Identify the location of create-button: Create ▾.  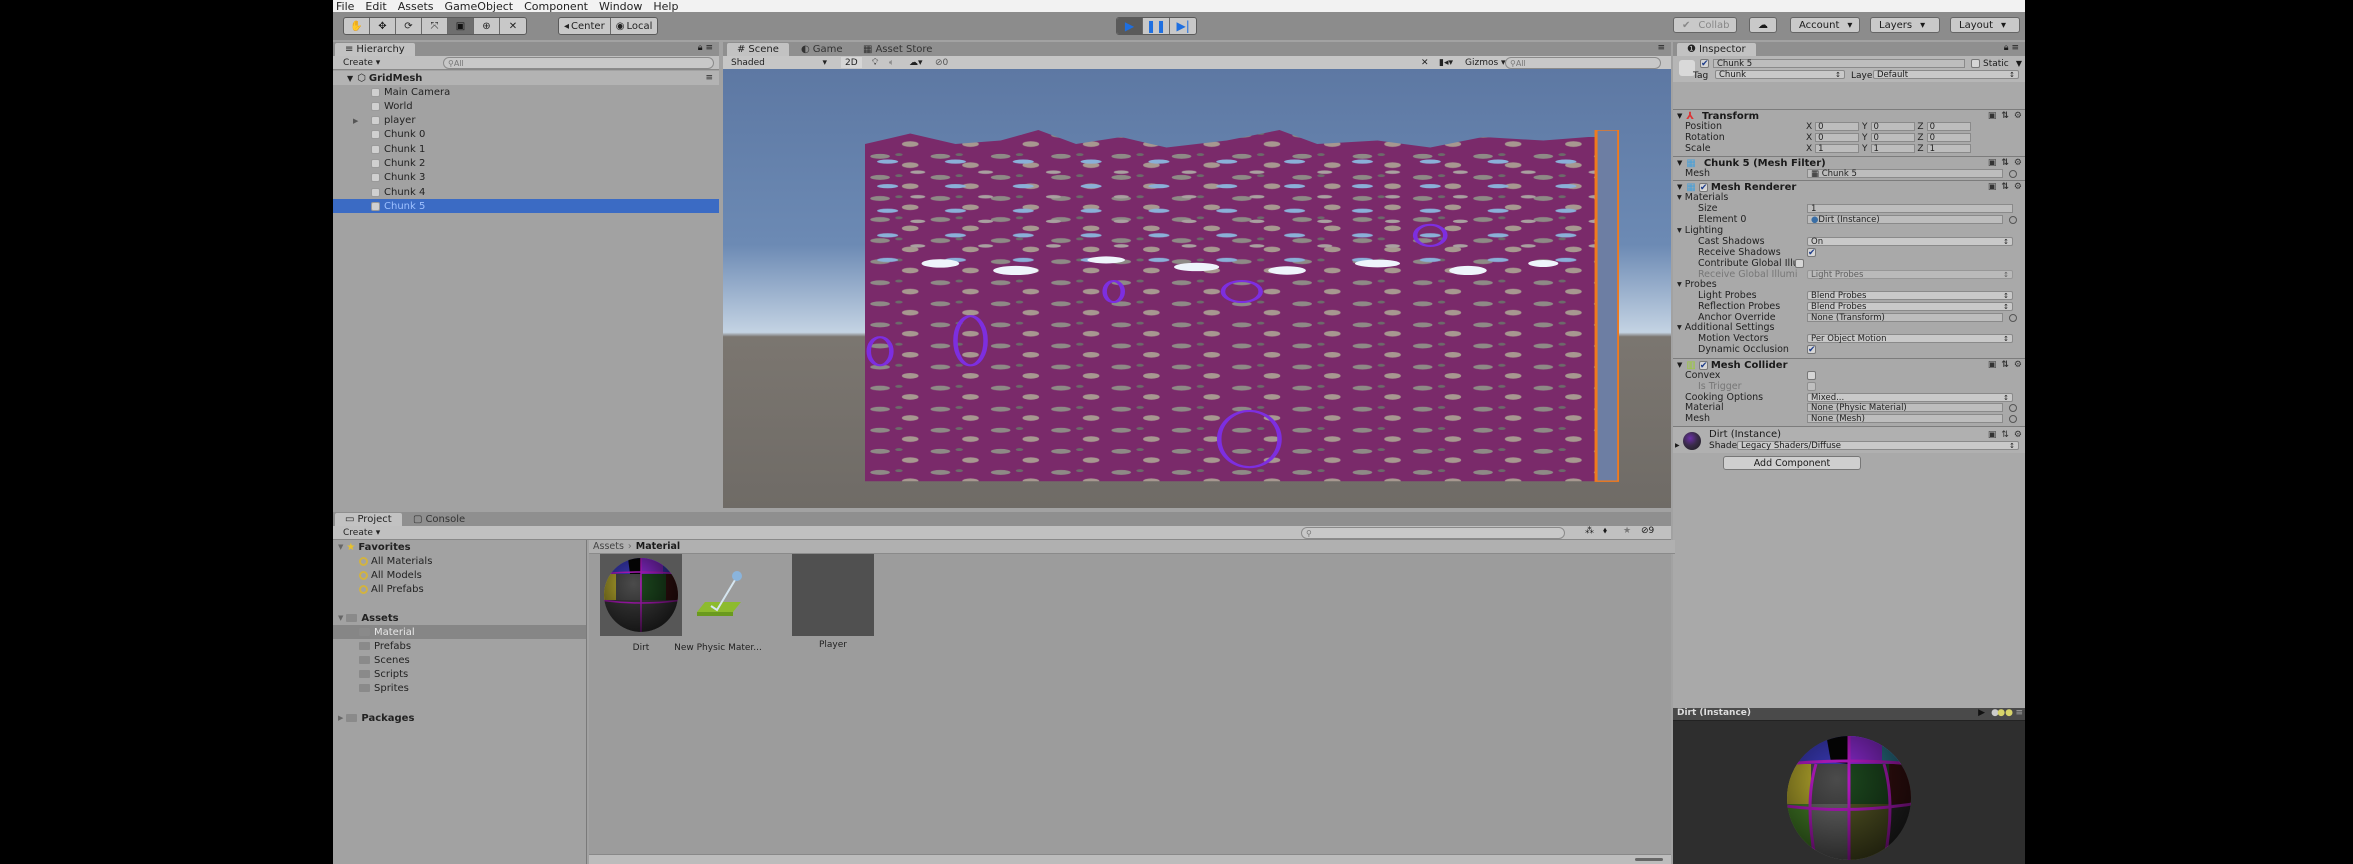
(361, 532).